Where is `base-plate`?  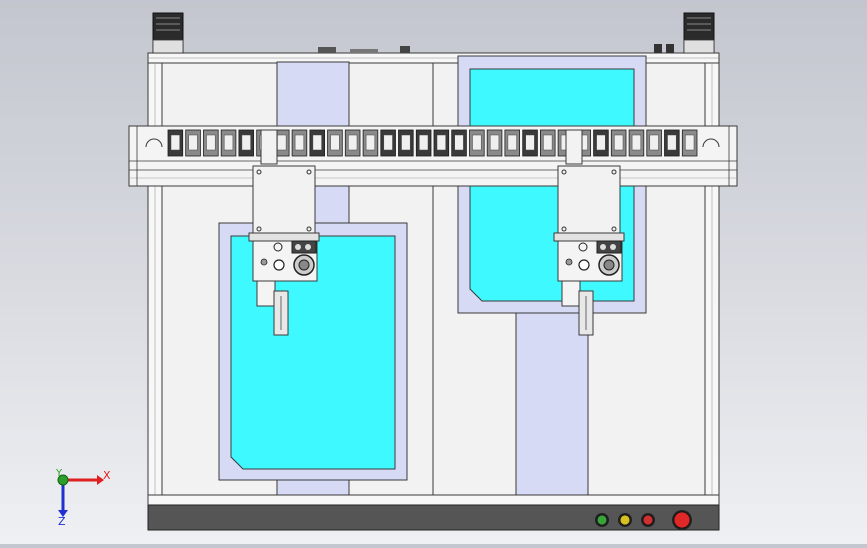 base-plate is located at coordinates (433, 517).